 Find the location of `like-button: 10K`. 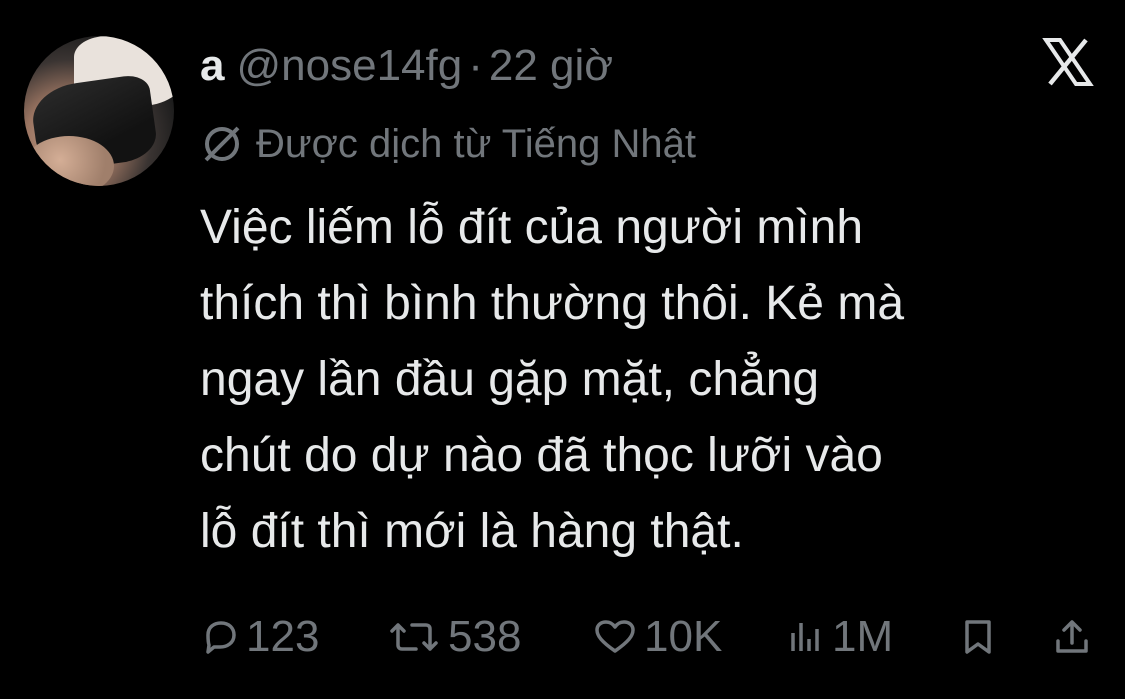

like-button: 10K is located at coordinates (657, 637).